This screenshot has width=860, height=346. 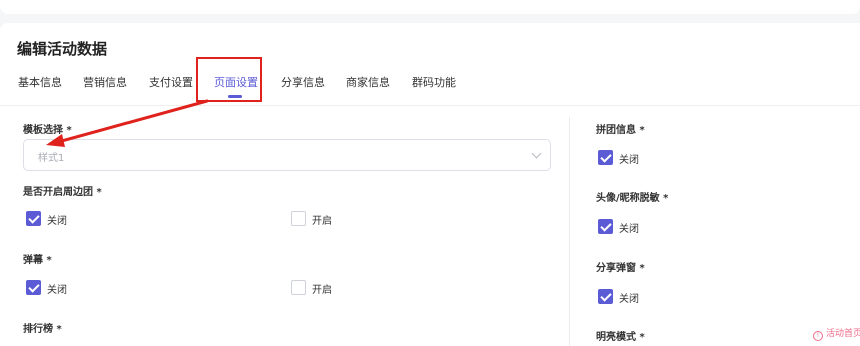 I want to click on activity-home-label: 活动首页, so click(x=843, y=334).